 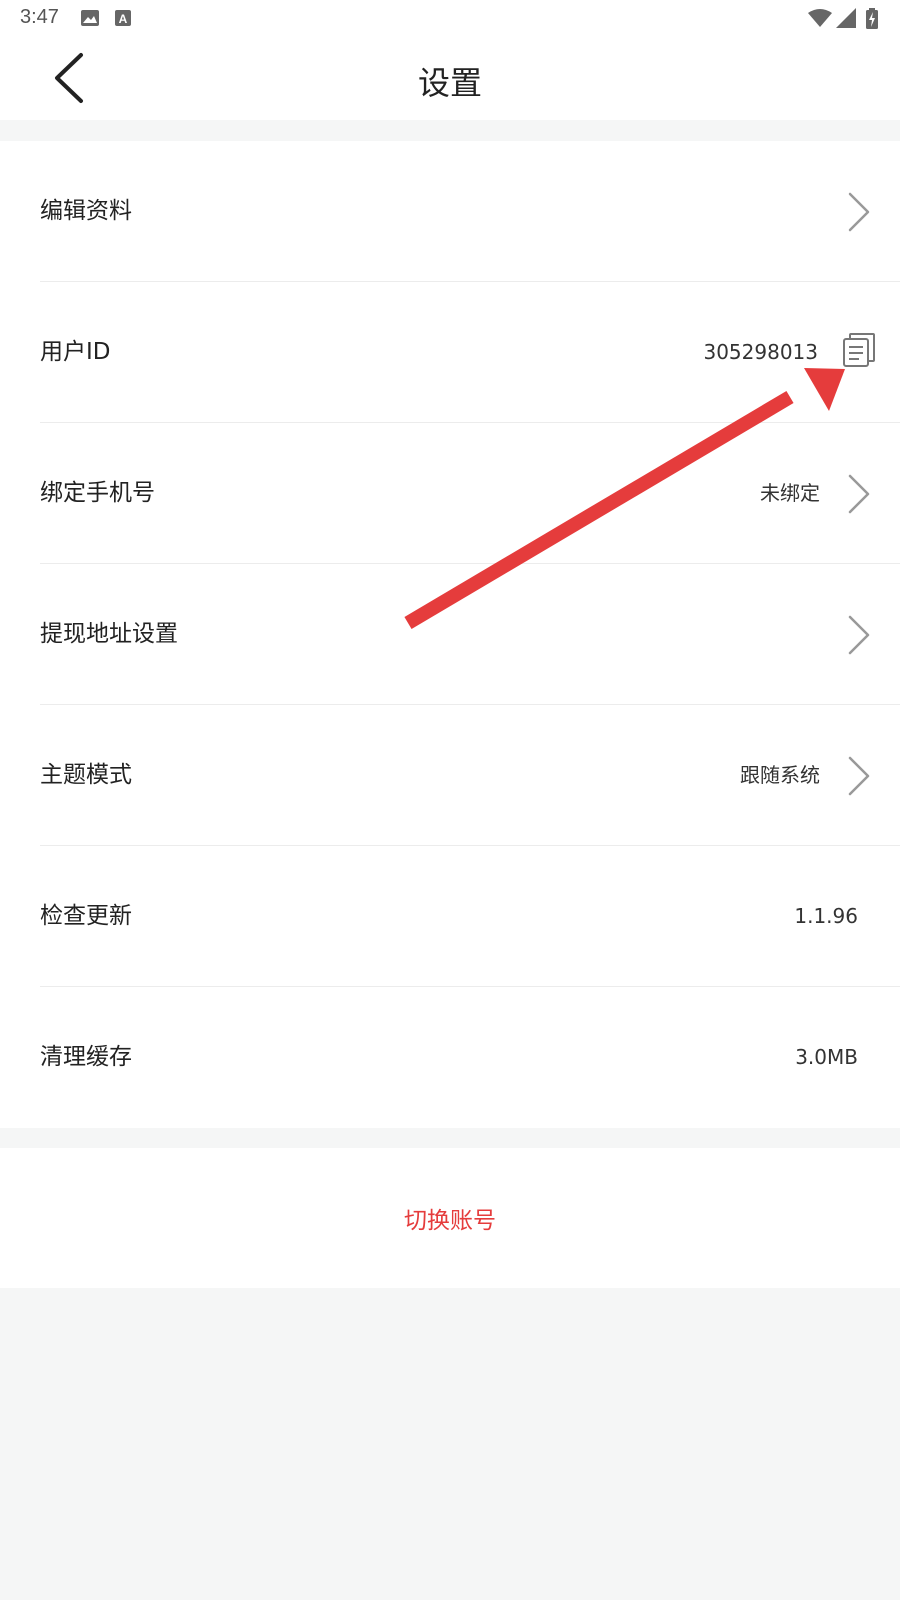 I want to click on battery-charging-icon, so click(x=872, y=18).